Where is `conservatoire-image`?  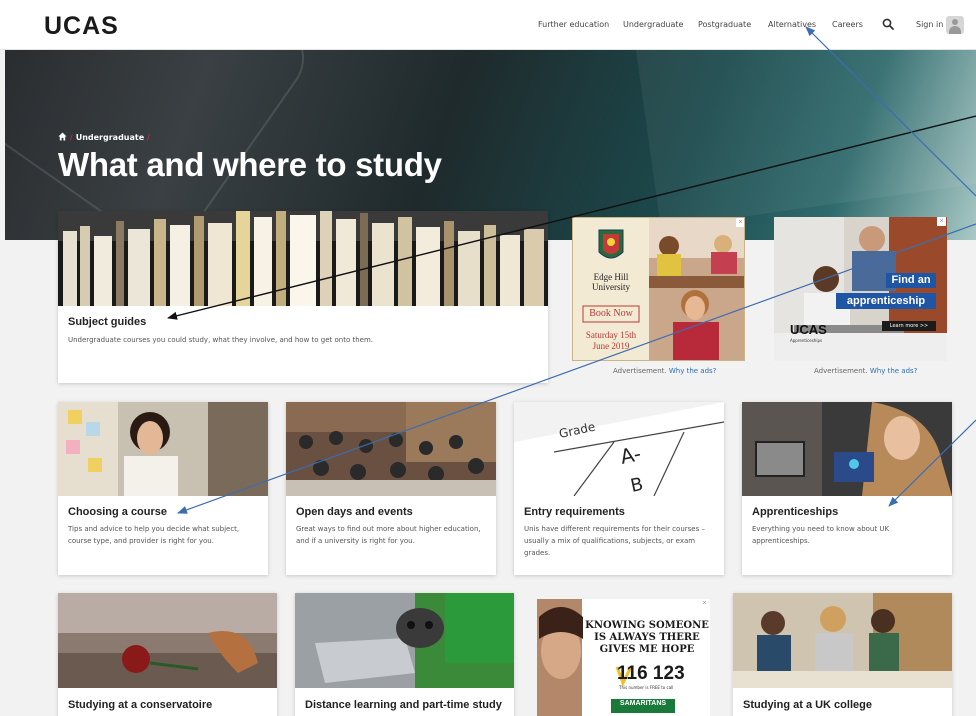
conservatoire-image is located at coordinates (167, 640).